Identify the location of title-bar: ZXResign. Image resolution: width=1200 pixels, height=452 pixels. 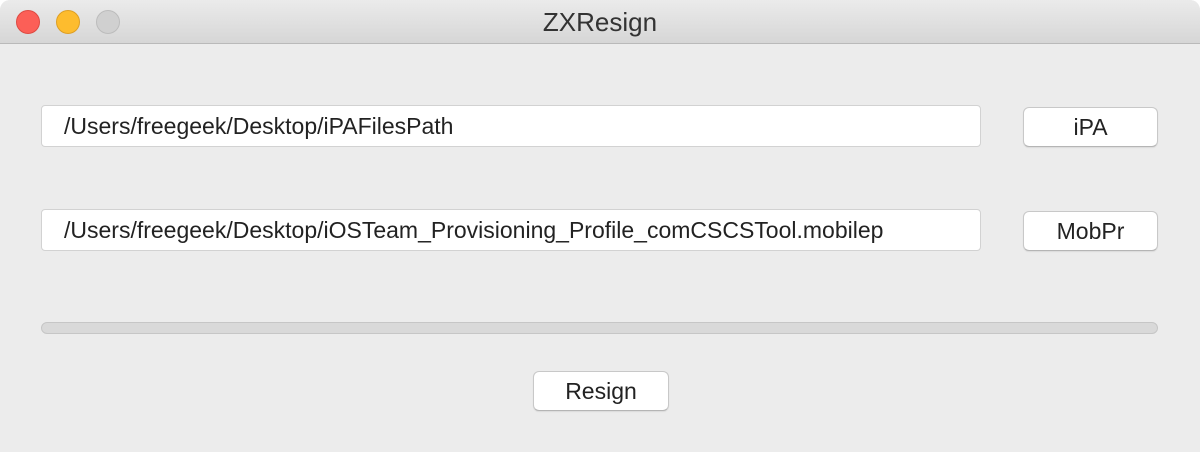
(600, 22).